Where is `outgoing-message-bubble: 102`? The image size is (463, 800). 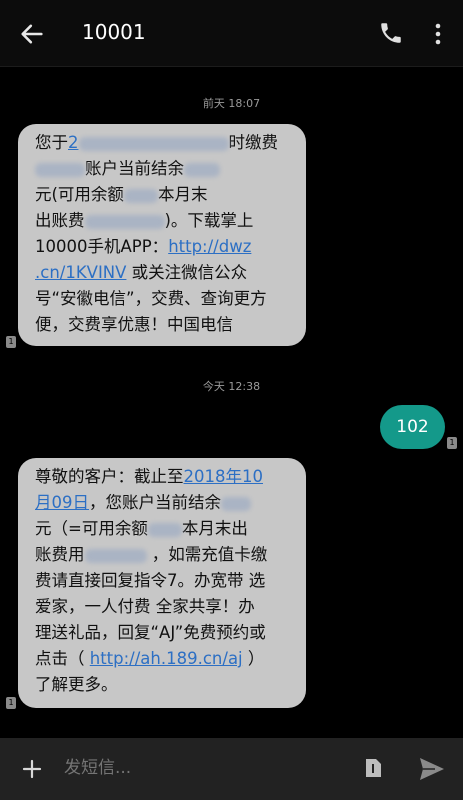
outgoing-message-bubble: 102 is located at coordinates (412, 427).